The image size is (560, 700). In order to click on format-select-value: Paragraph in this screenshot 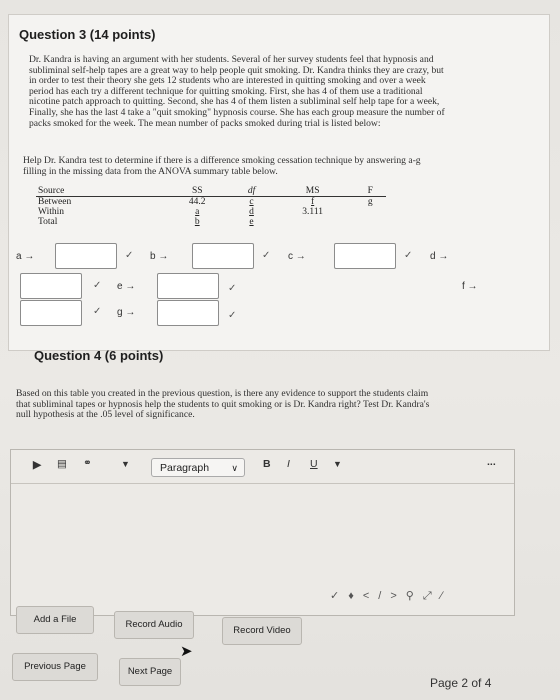, I will do `click(185, 468)`.